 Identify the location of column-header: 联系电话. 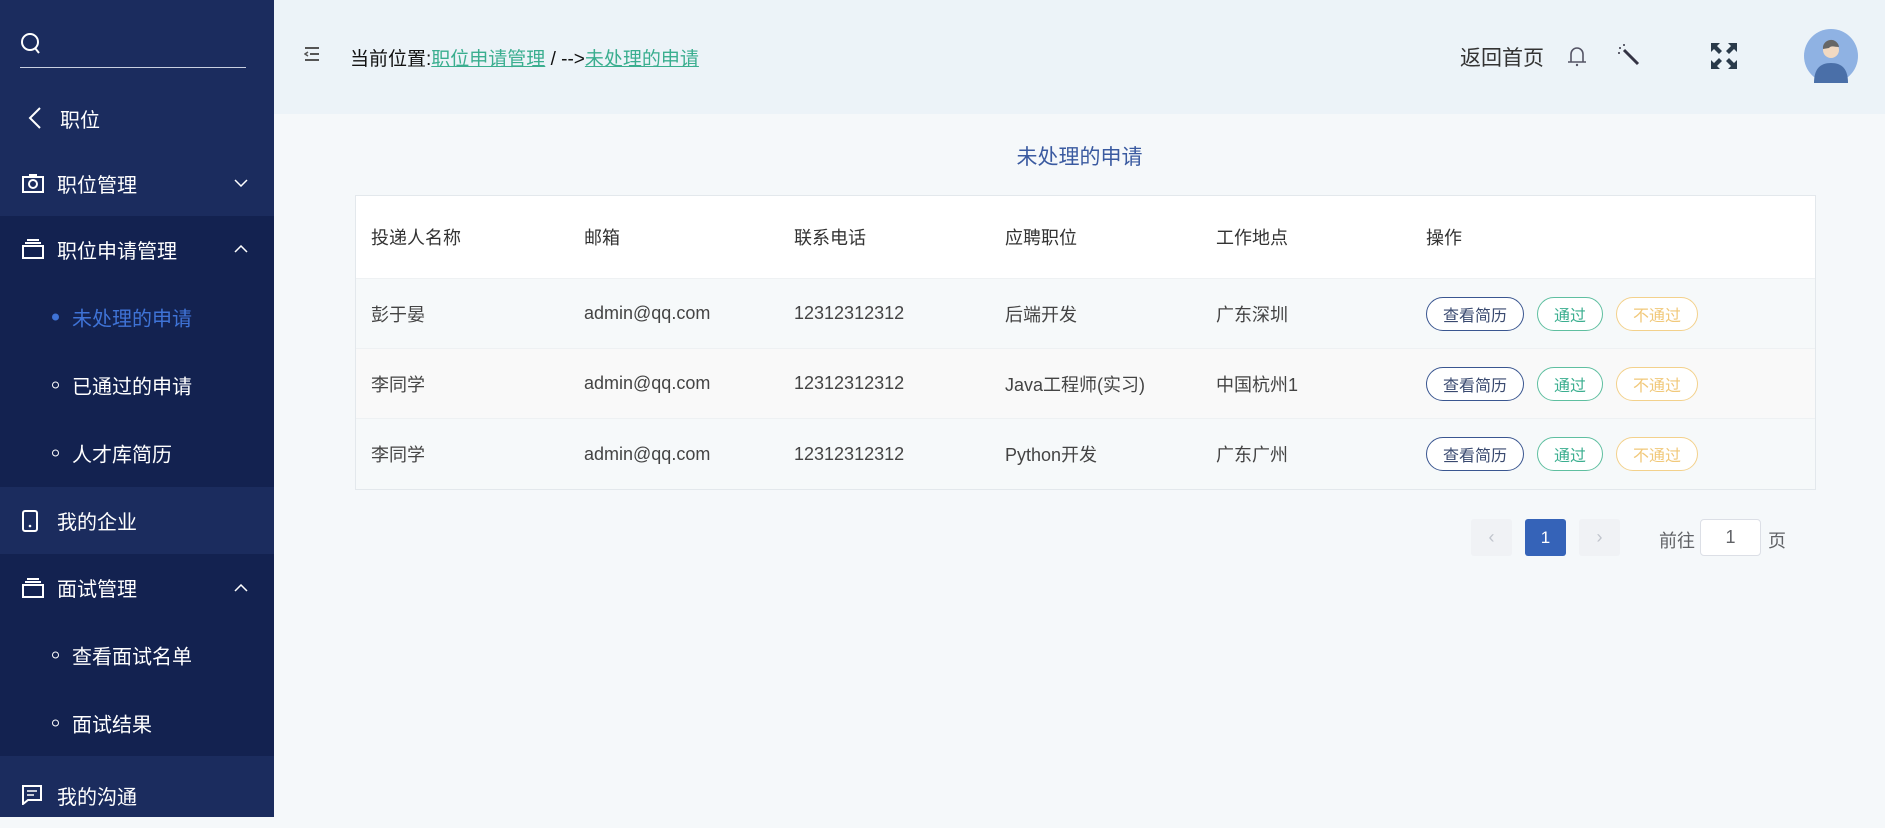
(830, 238).